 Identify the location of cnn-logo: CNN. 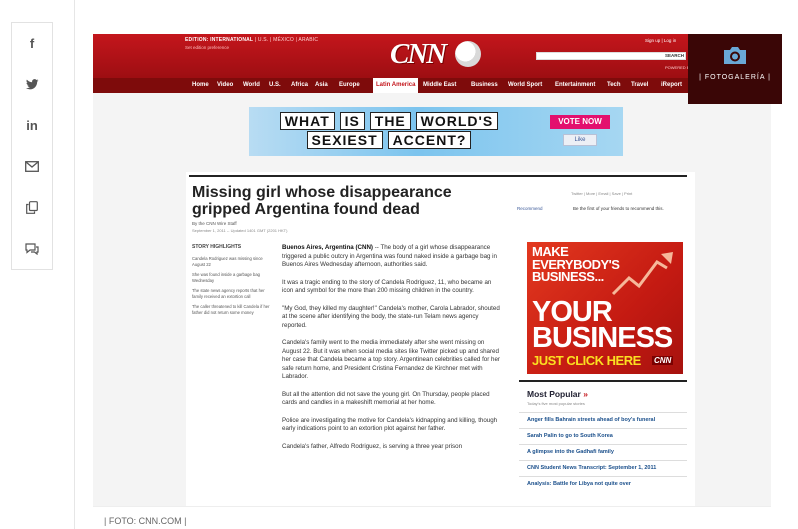
(418, 54).